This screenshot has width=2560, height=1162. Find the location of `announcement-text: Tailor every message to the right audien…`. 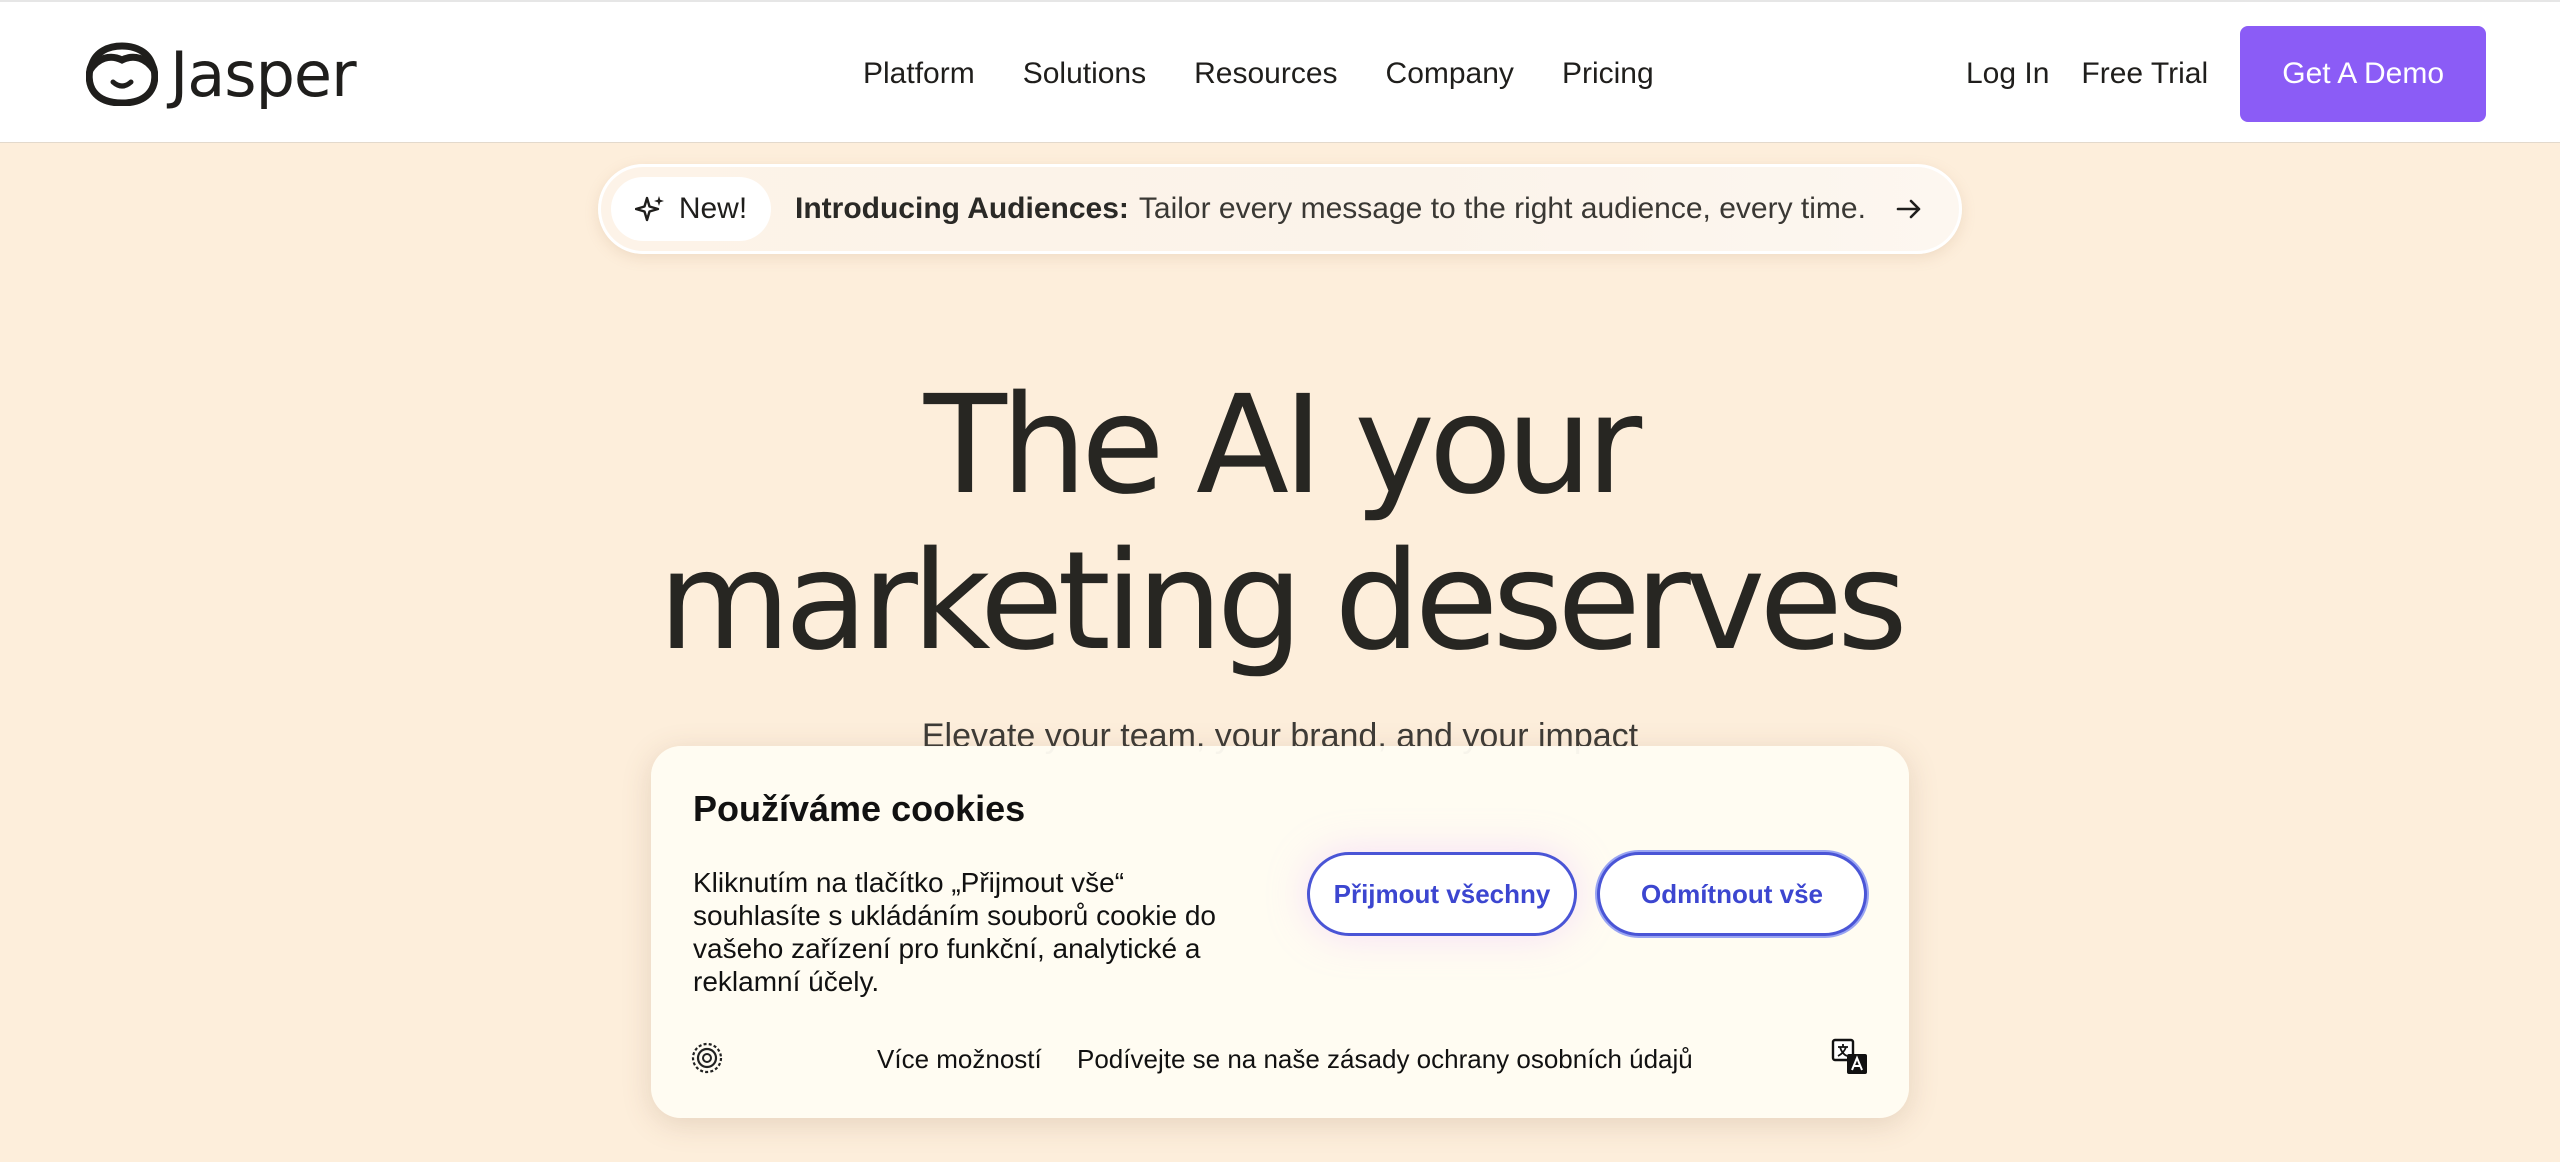

announcement-text: Tailor every message to the right audien… is located at coordinates (1502, 208).